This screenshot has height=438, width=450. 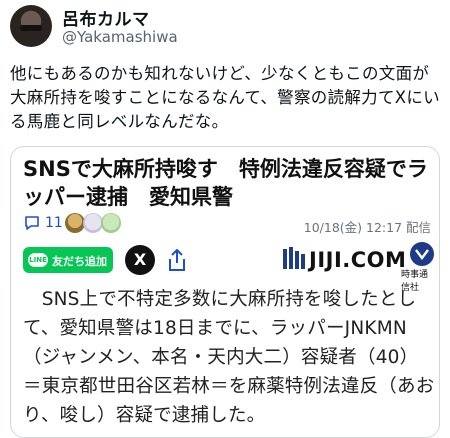 I want to click on publisher-logo: JIJI.COM 時事通信社, so click(x=357, y=267).